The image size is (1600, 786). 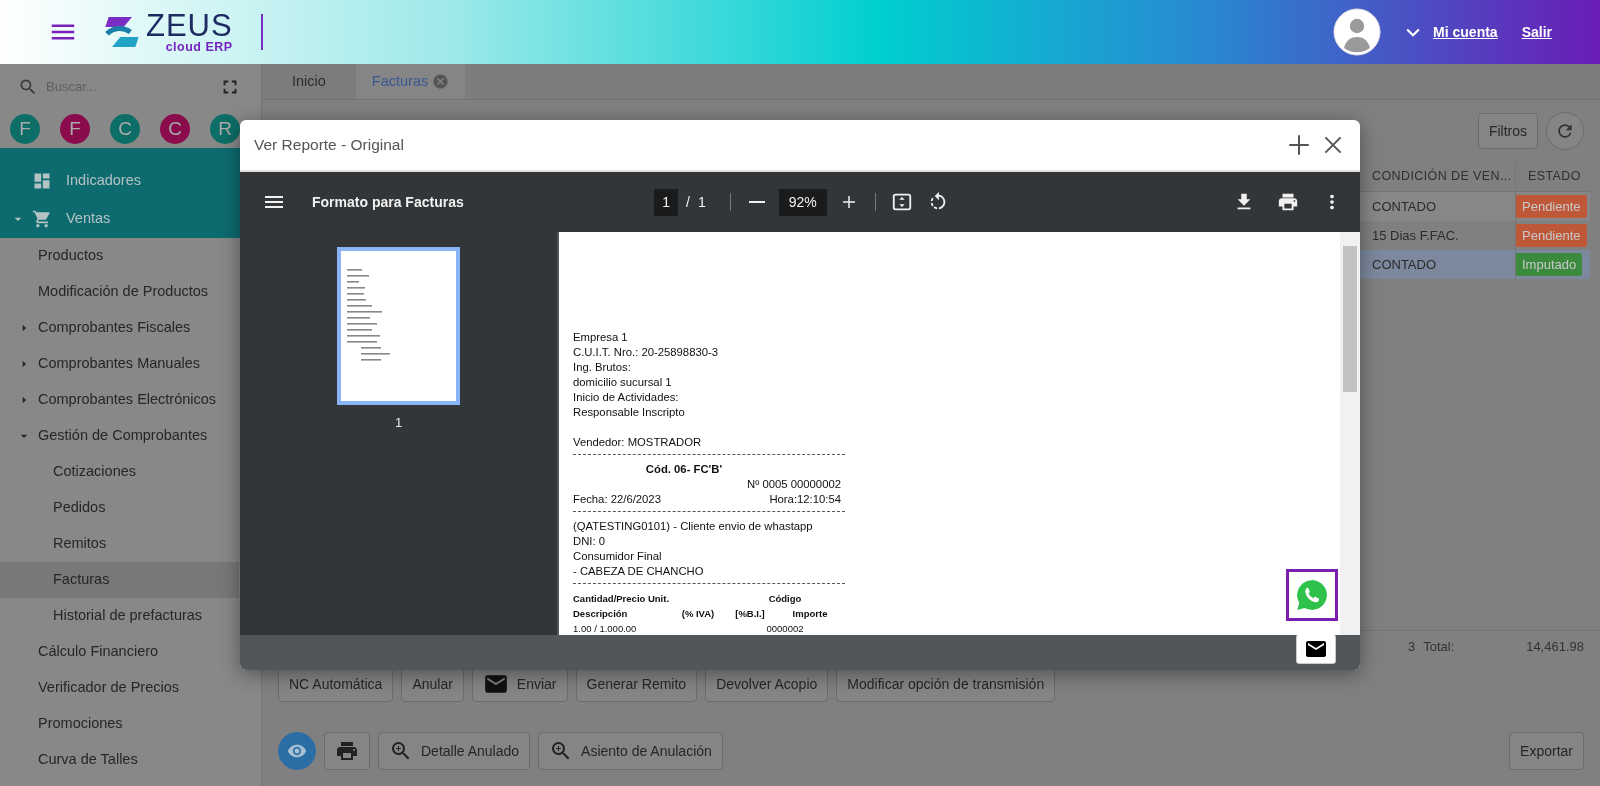 I want to click on table-row: CONTADO Imputado, so click(x=1475, y=264).